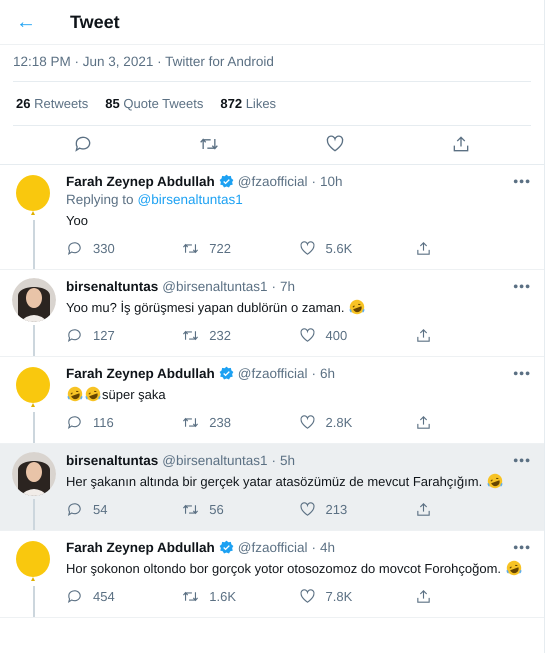 This screenshot has width=545, height=653. I want to click on tweet-text: Her şakanın altında bir gerçek yatar atasözümüz de mevcut Farahçığım., so click(274, 481).